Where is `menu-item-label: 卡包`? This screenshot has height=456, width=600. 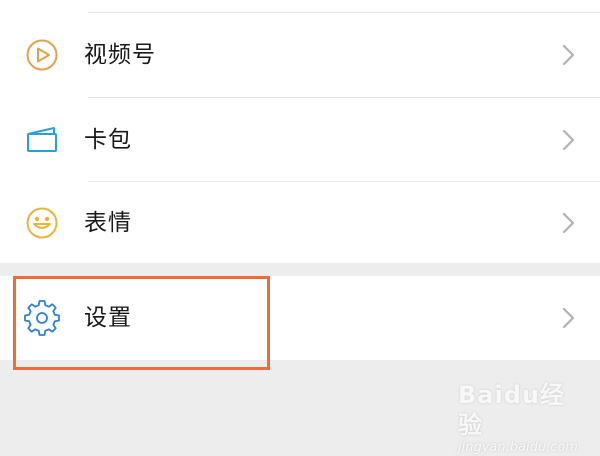 menu-item-label: 卡包 is located at coordinates (108, 140).